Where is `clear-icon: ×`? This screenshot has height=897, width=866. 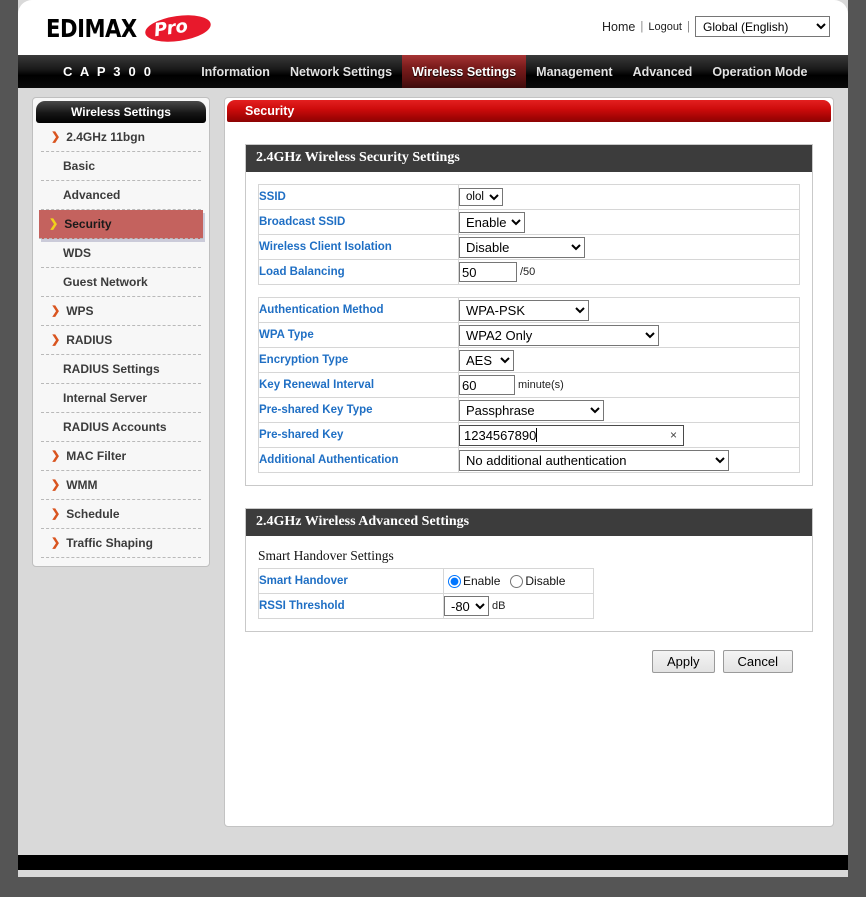
clear-icon: × is located at coordinates (673, 435).